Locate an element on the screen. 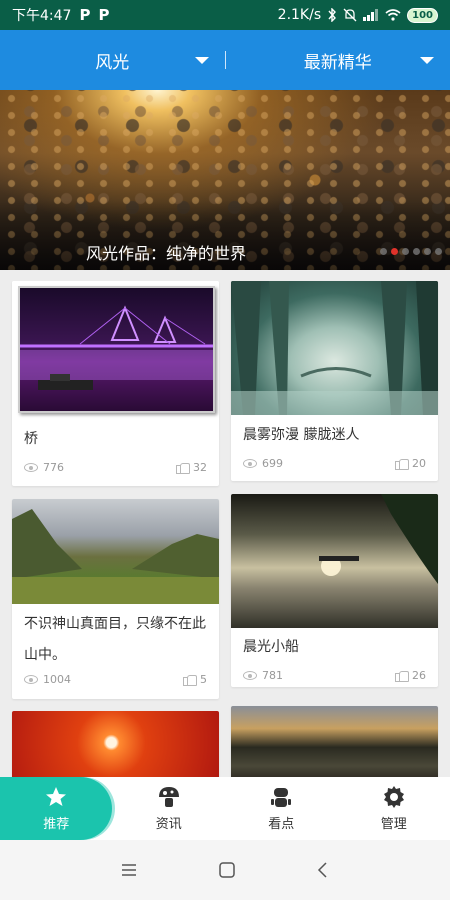  lake-illustration is located at coordinates (378, 539).